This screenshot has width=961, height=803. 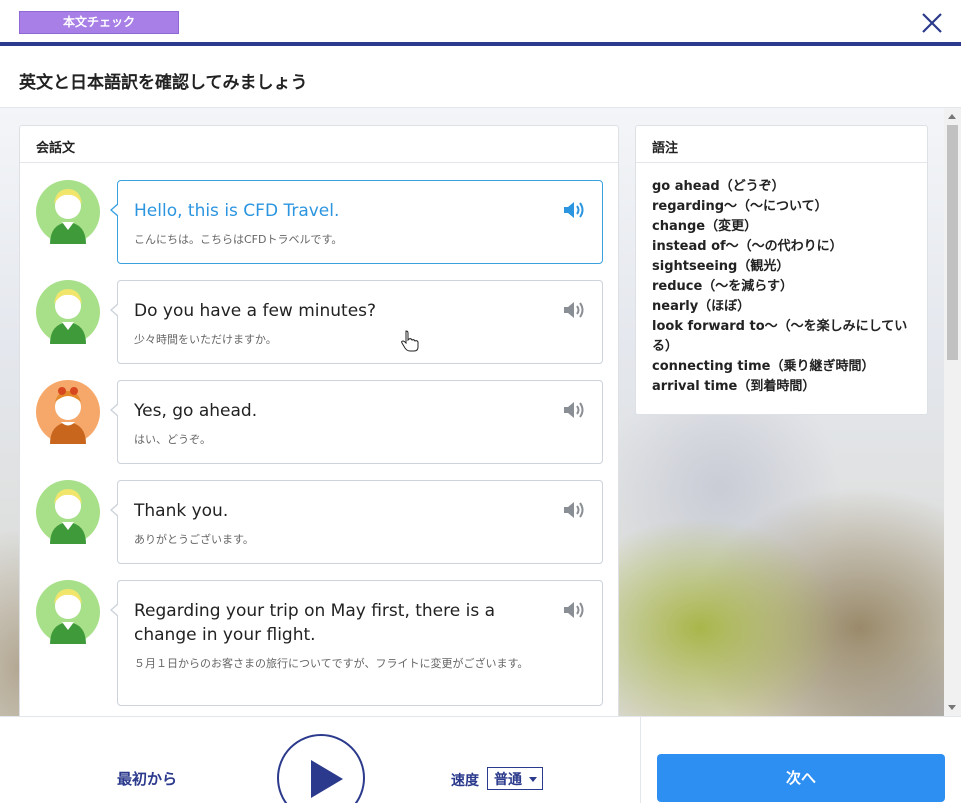 What do you see at coordinates (932, 23) in the screenshot?
I see `close-icon` at bounding box center [932, 23].